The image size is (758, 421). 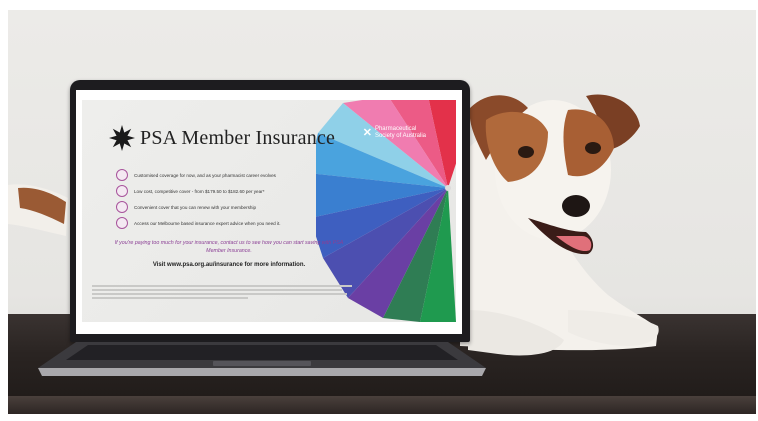 I want to click on brand-line-1: Pharmaceutical, so click(x=395, y=129).